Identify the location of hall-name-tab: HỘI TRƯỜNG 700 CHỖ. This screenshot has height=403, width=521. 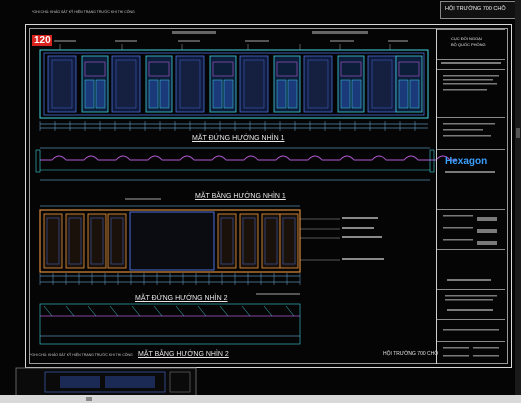
(477, 10).